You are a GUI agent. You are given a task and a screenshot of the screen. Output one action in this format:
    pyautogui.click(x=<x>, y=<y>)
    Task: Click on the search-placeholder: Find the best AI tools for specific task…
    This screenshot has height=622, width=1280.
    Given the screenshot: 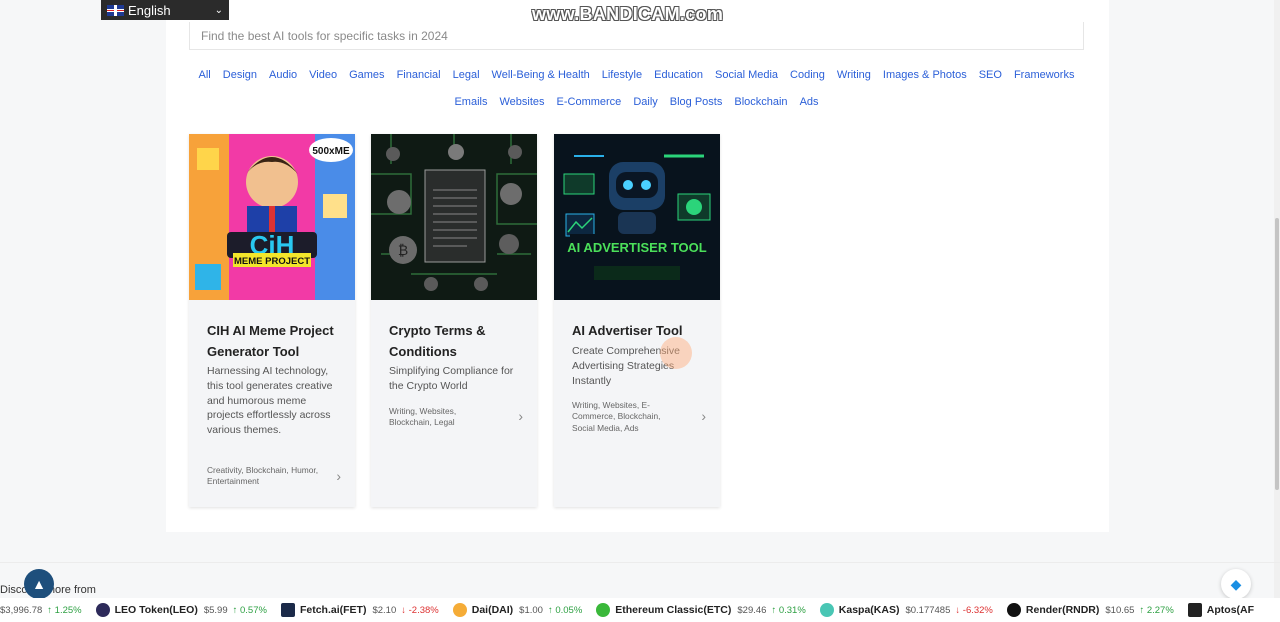 What is the action you would take?
    pyautogui.click(x=324, y=36)
    